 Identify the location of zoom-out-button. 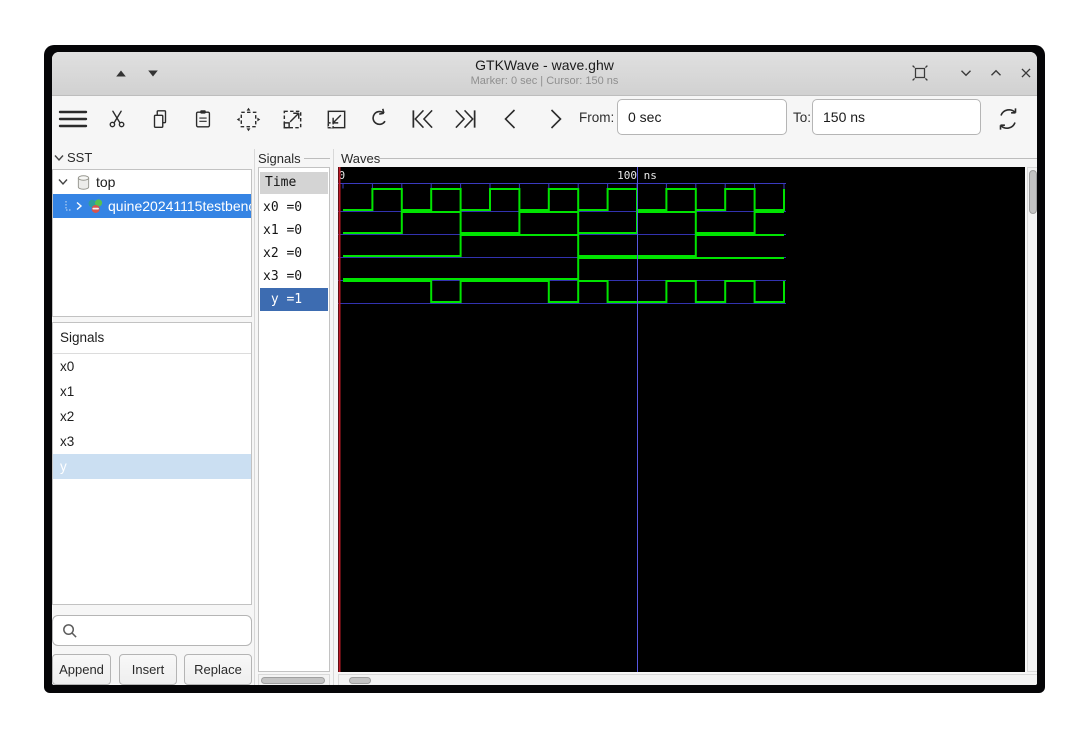
(336, 119).